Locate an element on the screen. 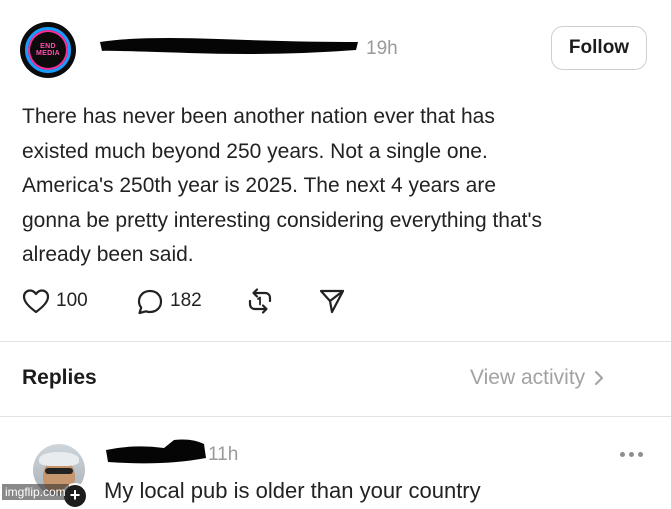 The width and height of the screenshot is (671, 509). reply-text: My local pub is older than your country is located at coordinates (292, 490).